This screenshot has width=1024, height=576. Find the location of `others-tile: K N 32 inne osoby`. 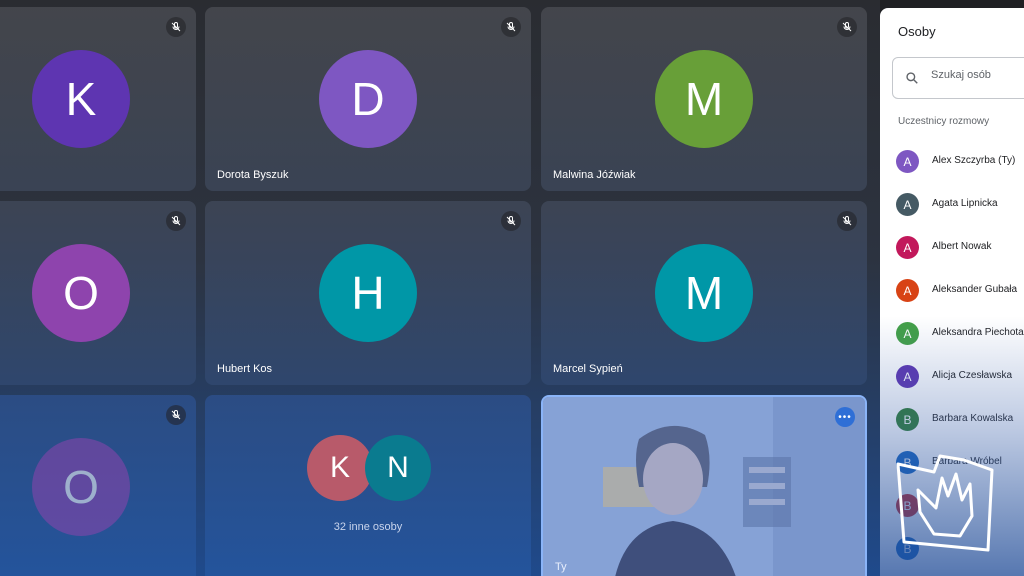

others-tile: K N 32 inne osoby is located at coordinates (368, 485).